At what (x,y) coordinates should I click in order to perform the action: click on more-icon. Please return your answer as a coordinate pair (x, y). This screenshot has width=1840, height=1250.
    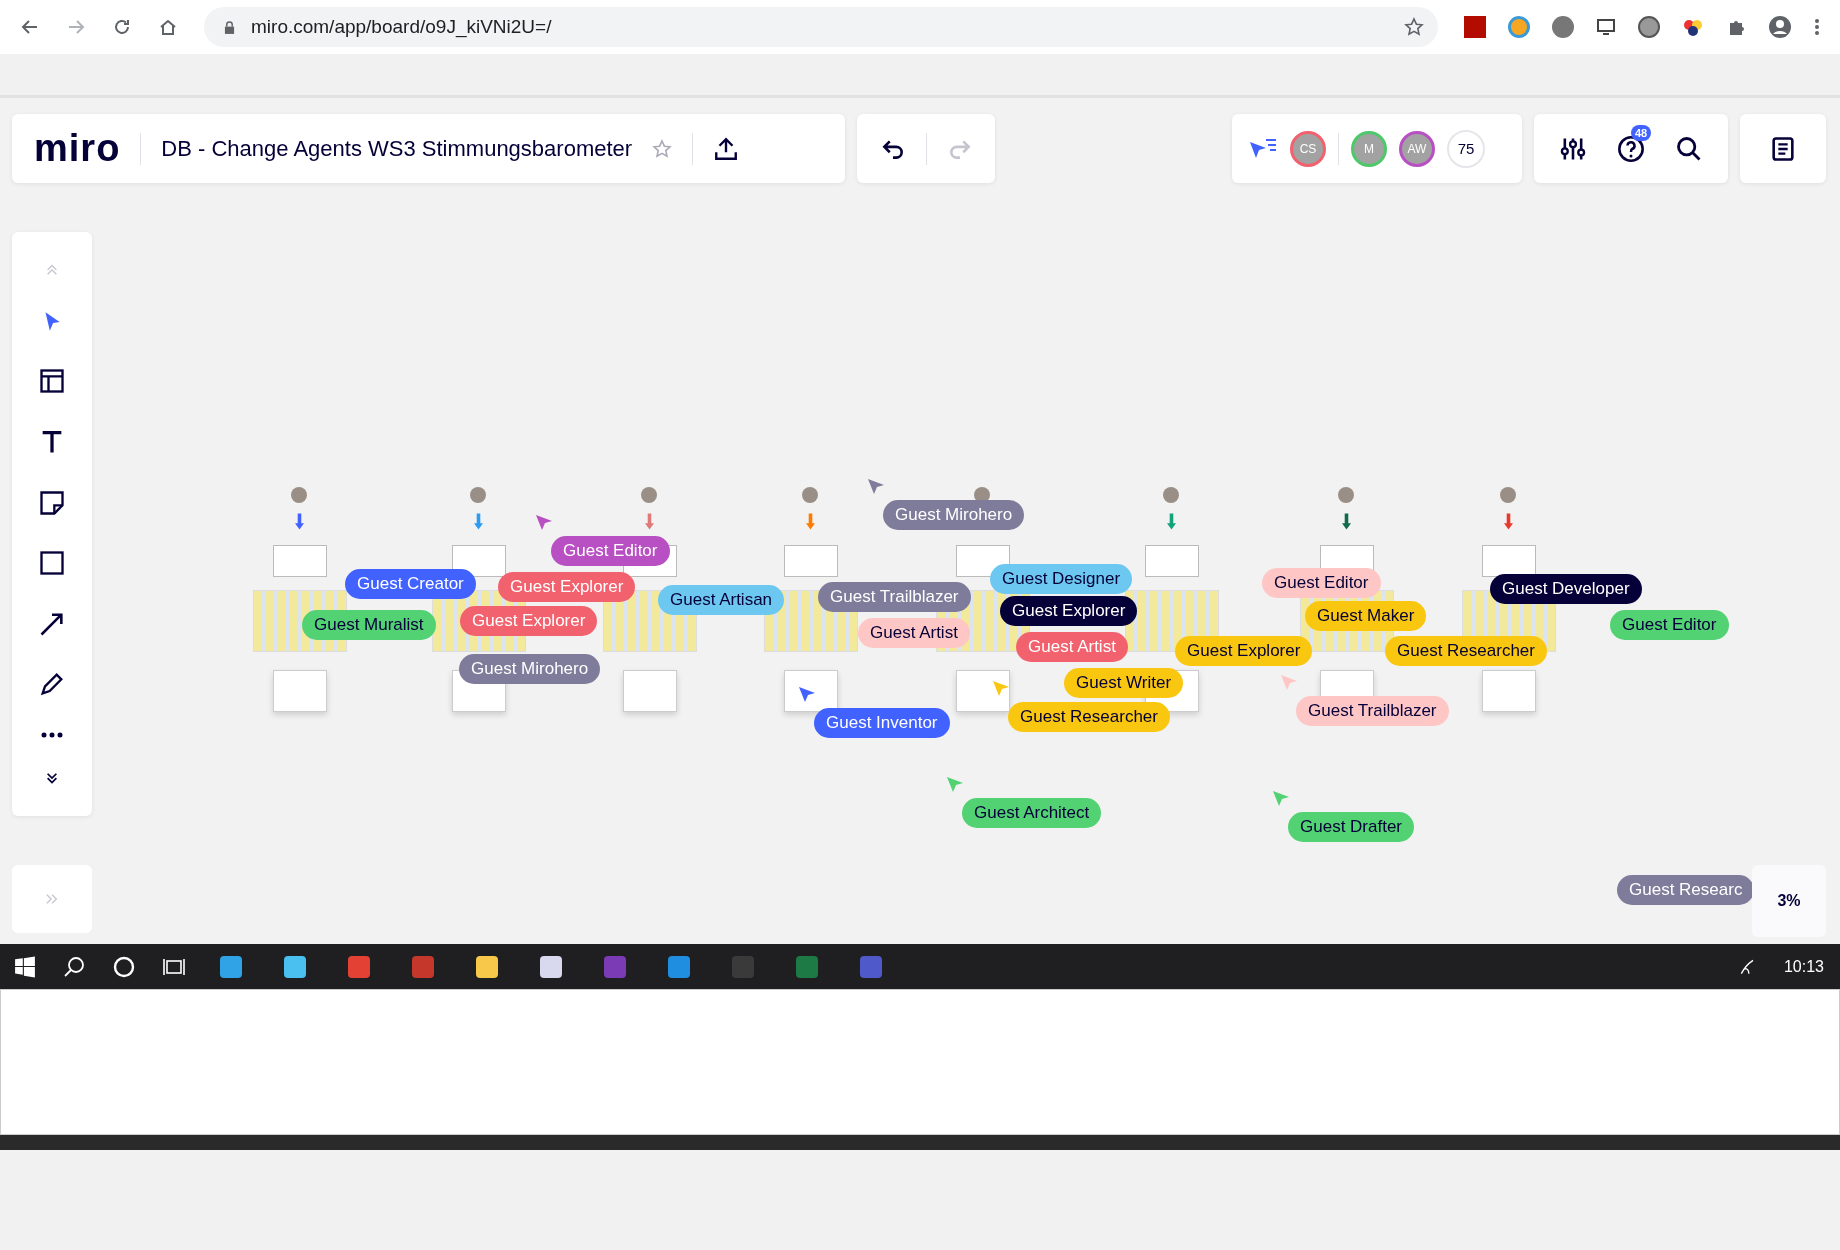
    Looking at the image, I should click on (52, 735).